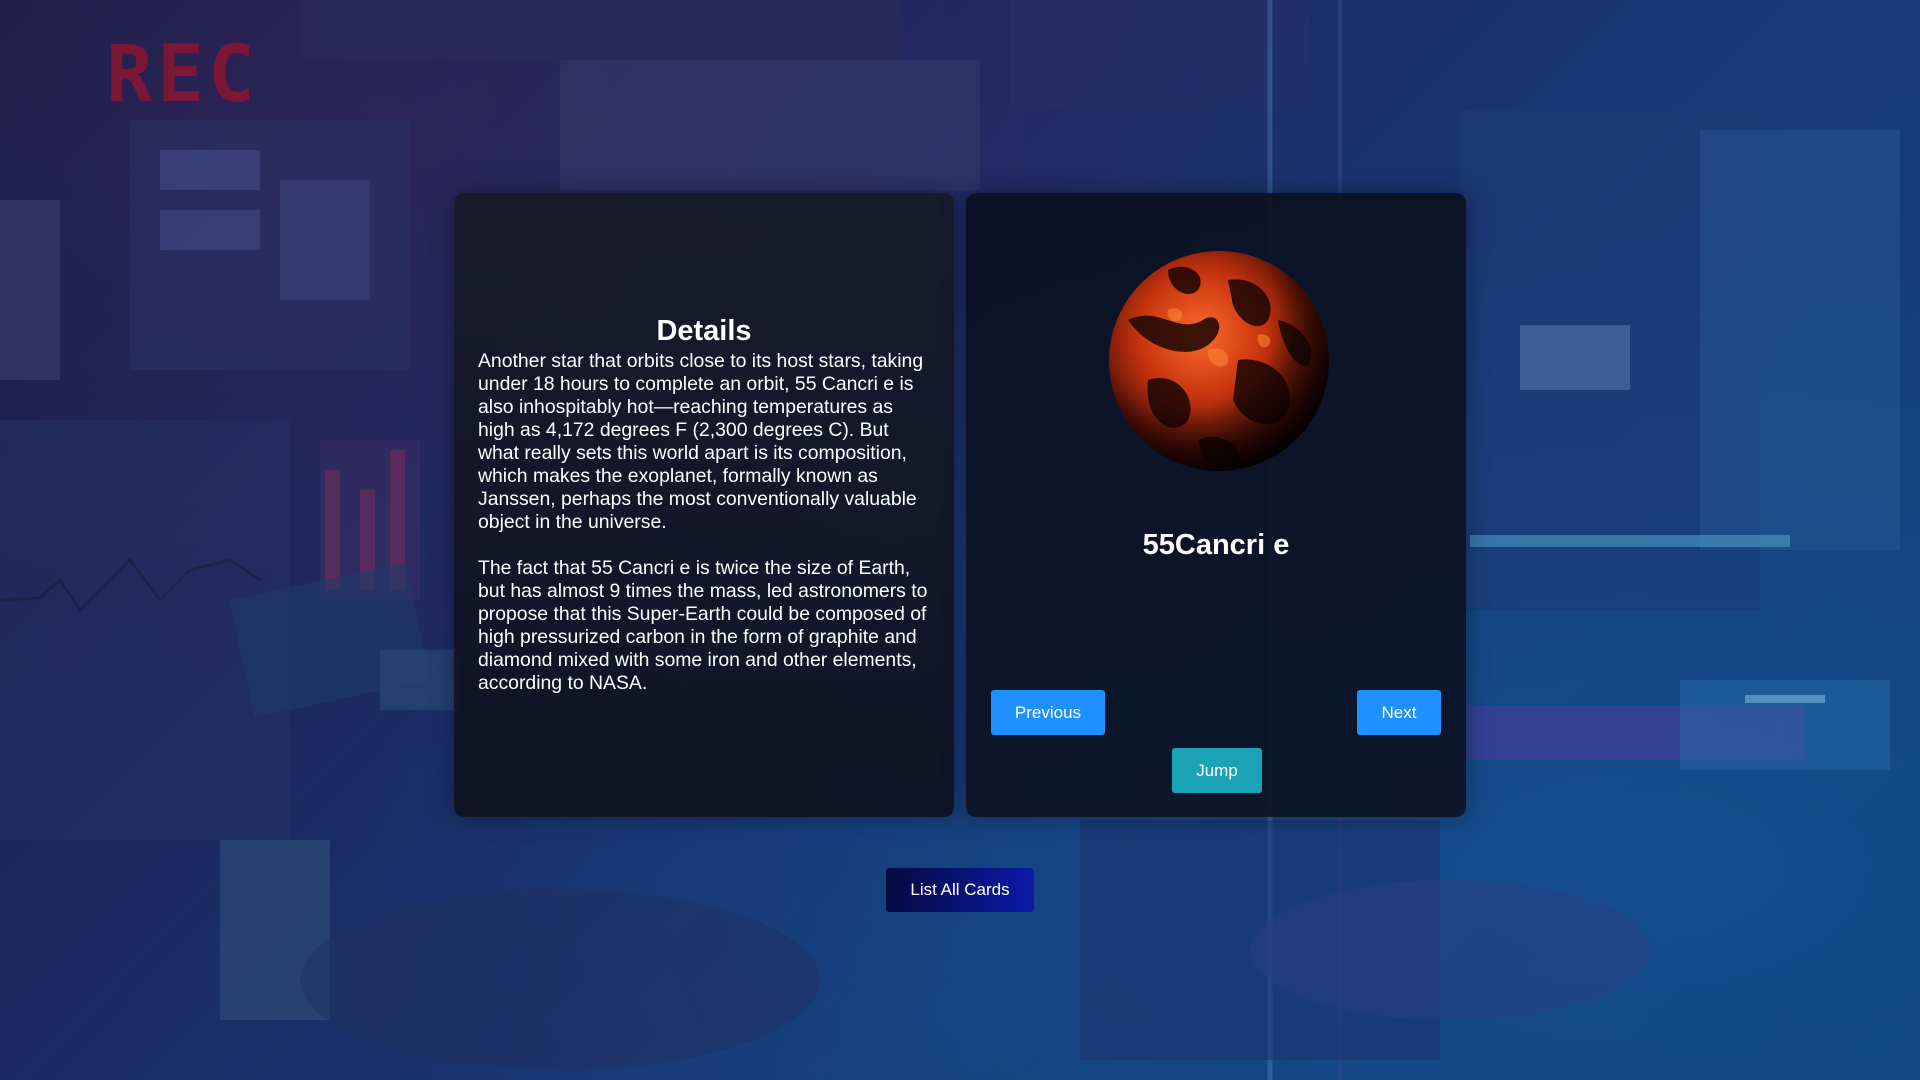  I want to click on list-all-cards-button: List All Cards, so click(960, 890).